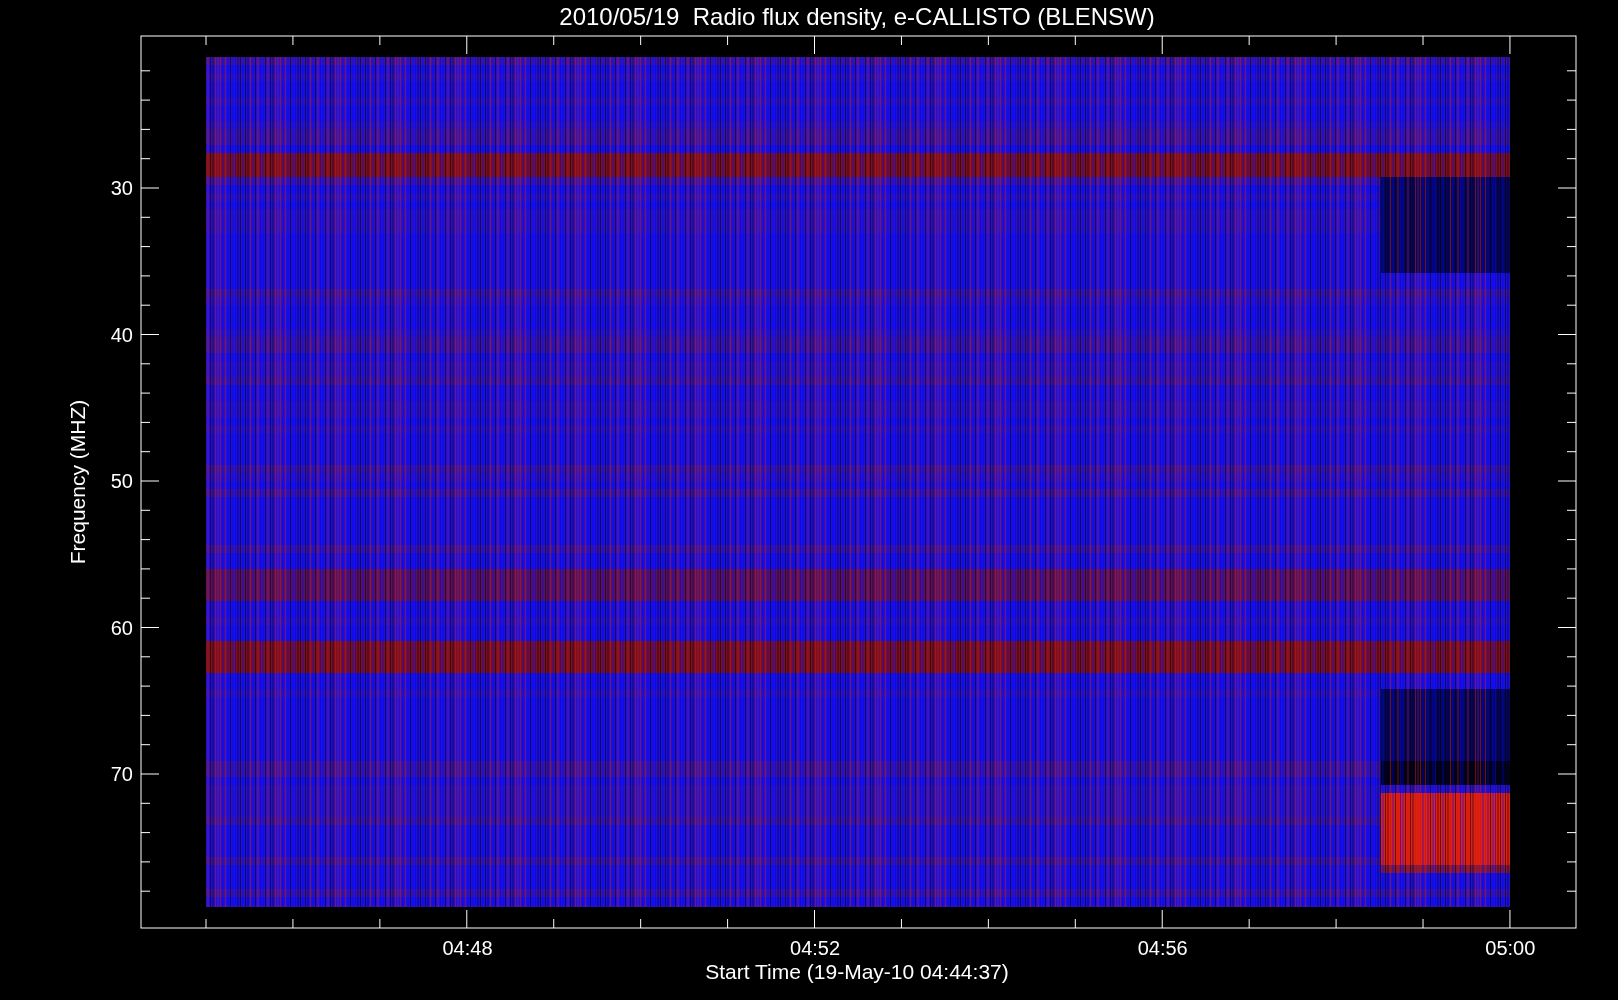 This screenshot has height=1000, width=1618. Describe the element at coordinates (857, 971) in the screenshot. I see `x-axis-label: Start Time (19-May-10 04:44:37)` at that location.